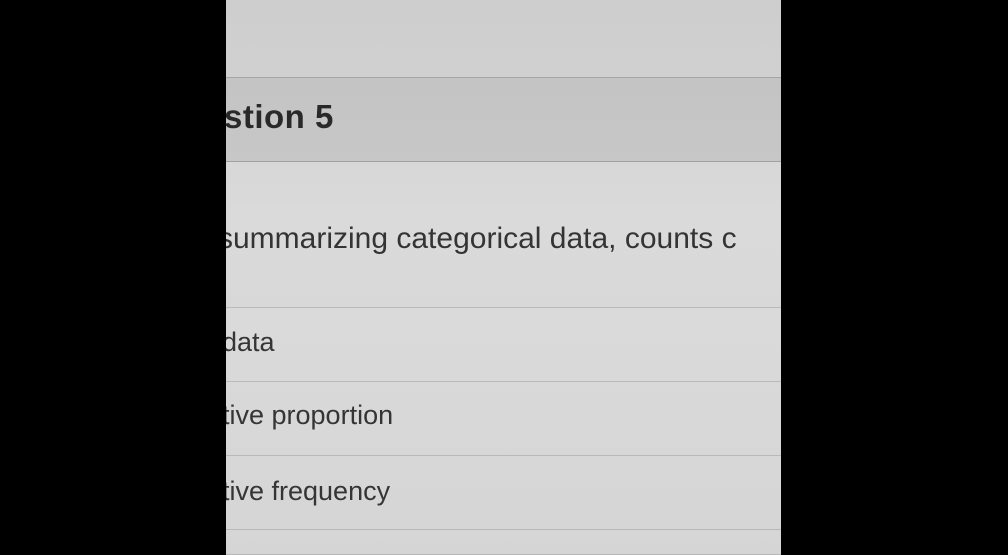 The image size is (1008, 555). Describe the element at coordinates (250, 342) in the screenshot. I see `answer-option-1-label: data` at that location.